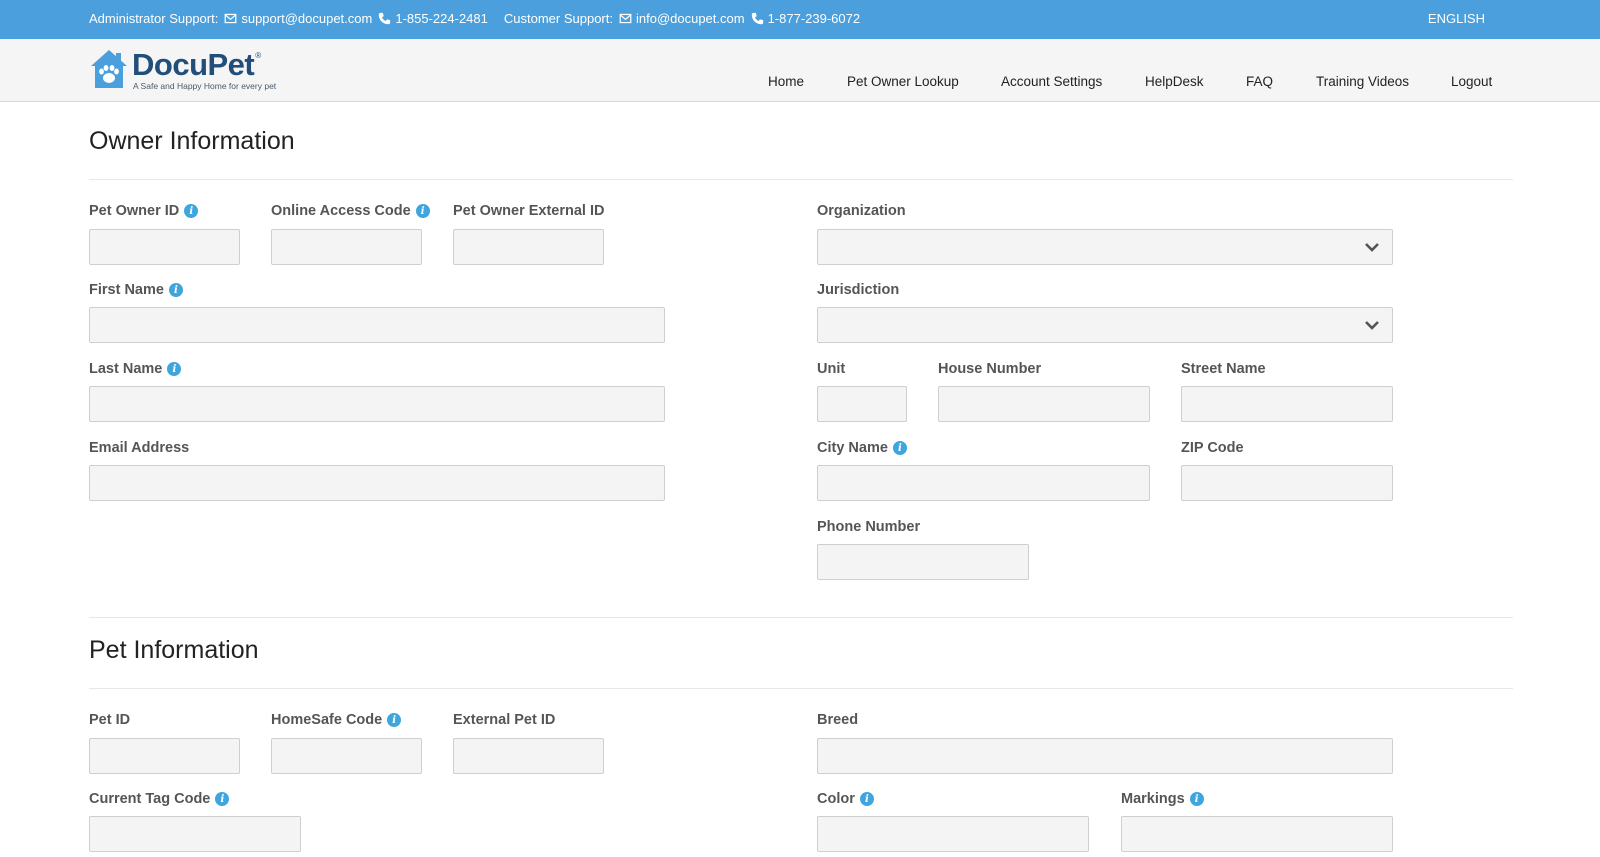 This screenshot has width=1600, height=857. Describe the element at coordinates (135, 369) in the screenshot. I see `last-name-label: Last Name i` at that location.